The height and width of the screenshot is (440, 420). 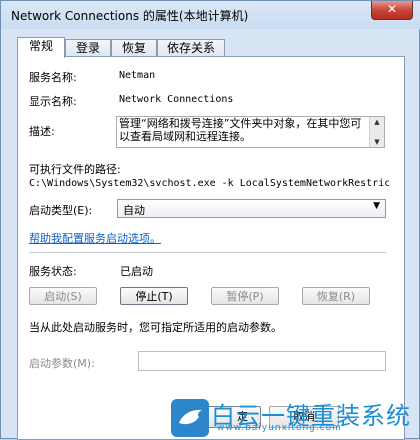 I want to click on window-title: Network Connections 的属性(本地计算机), so click(x=130, y=16).